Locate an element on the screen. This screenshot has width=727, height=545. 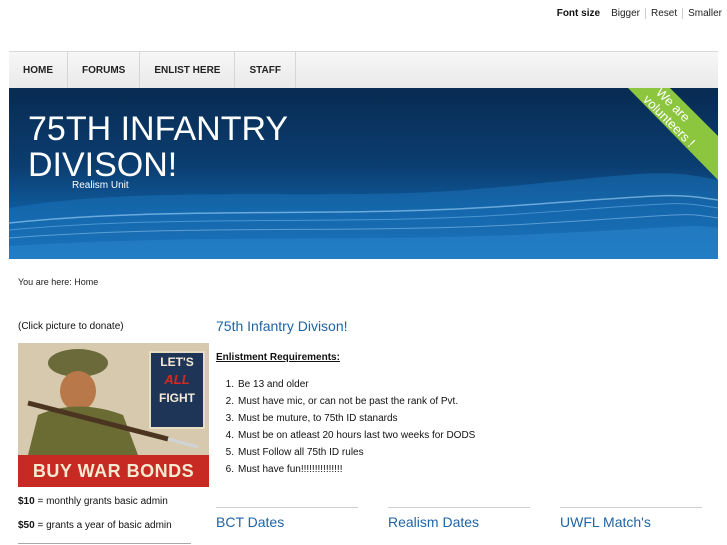
breadcrumb: You are here: Home is located at coordinates (58, 282).